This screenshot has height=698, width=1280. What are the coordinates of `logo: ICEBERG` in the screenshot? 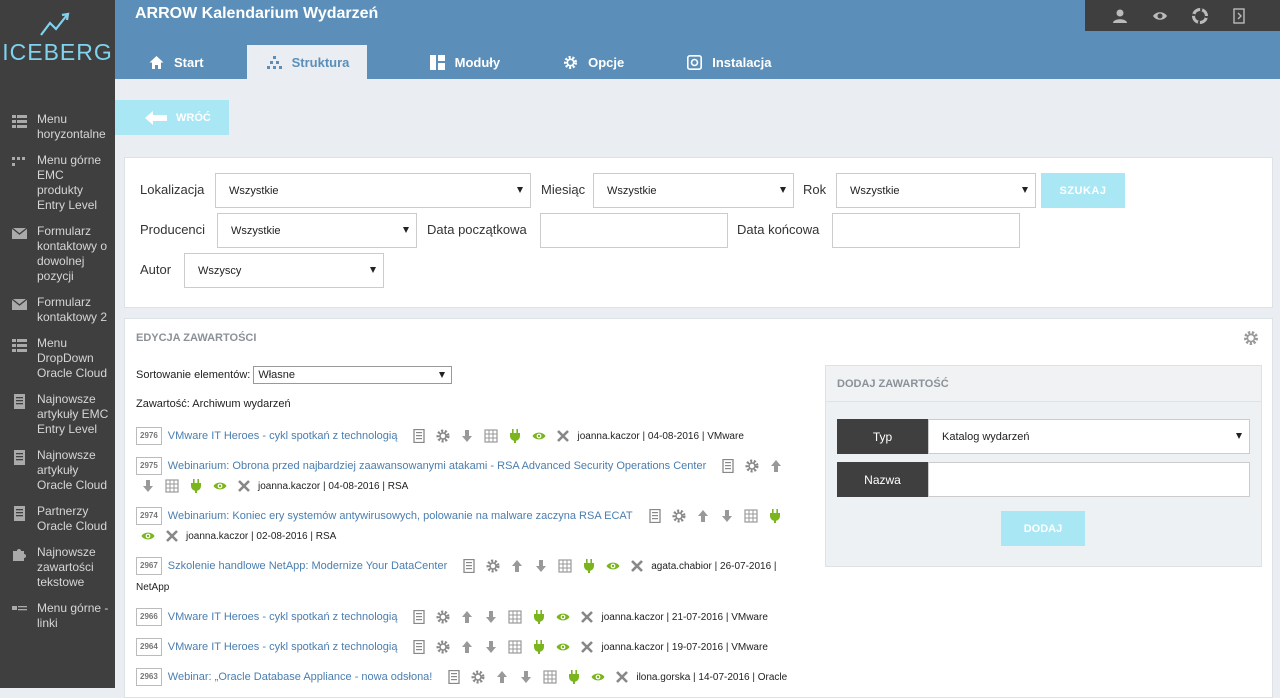 It's located at (57, 39).